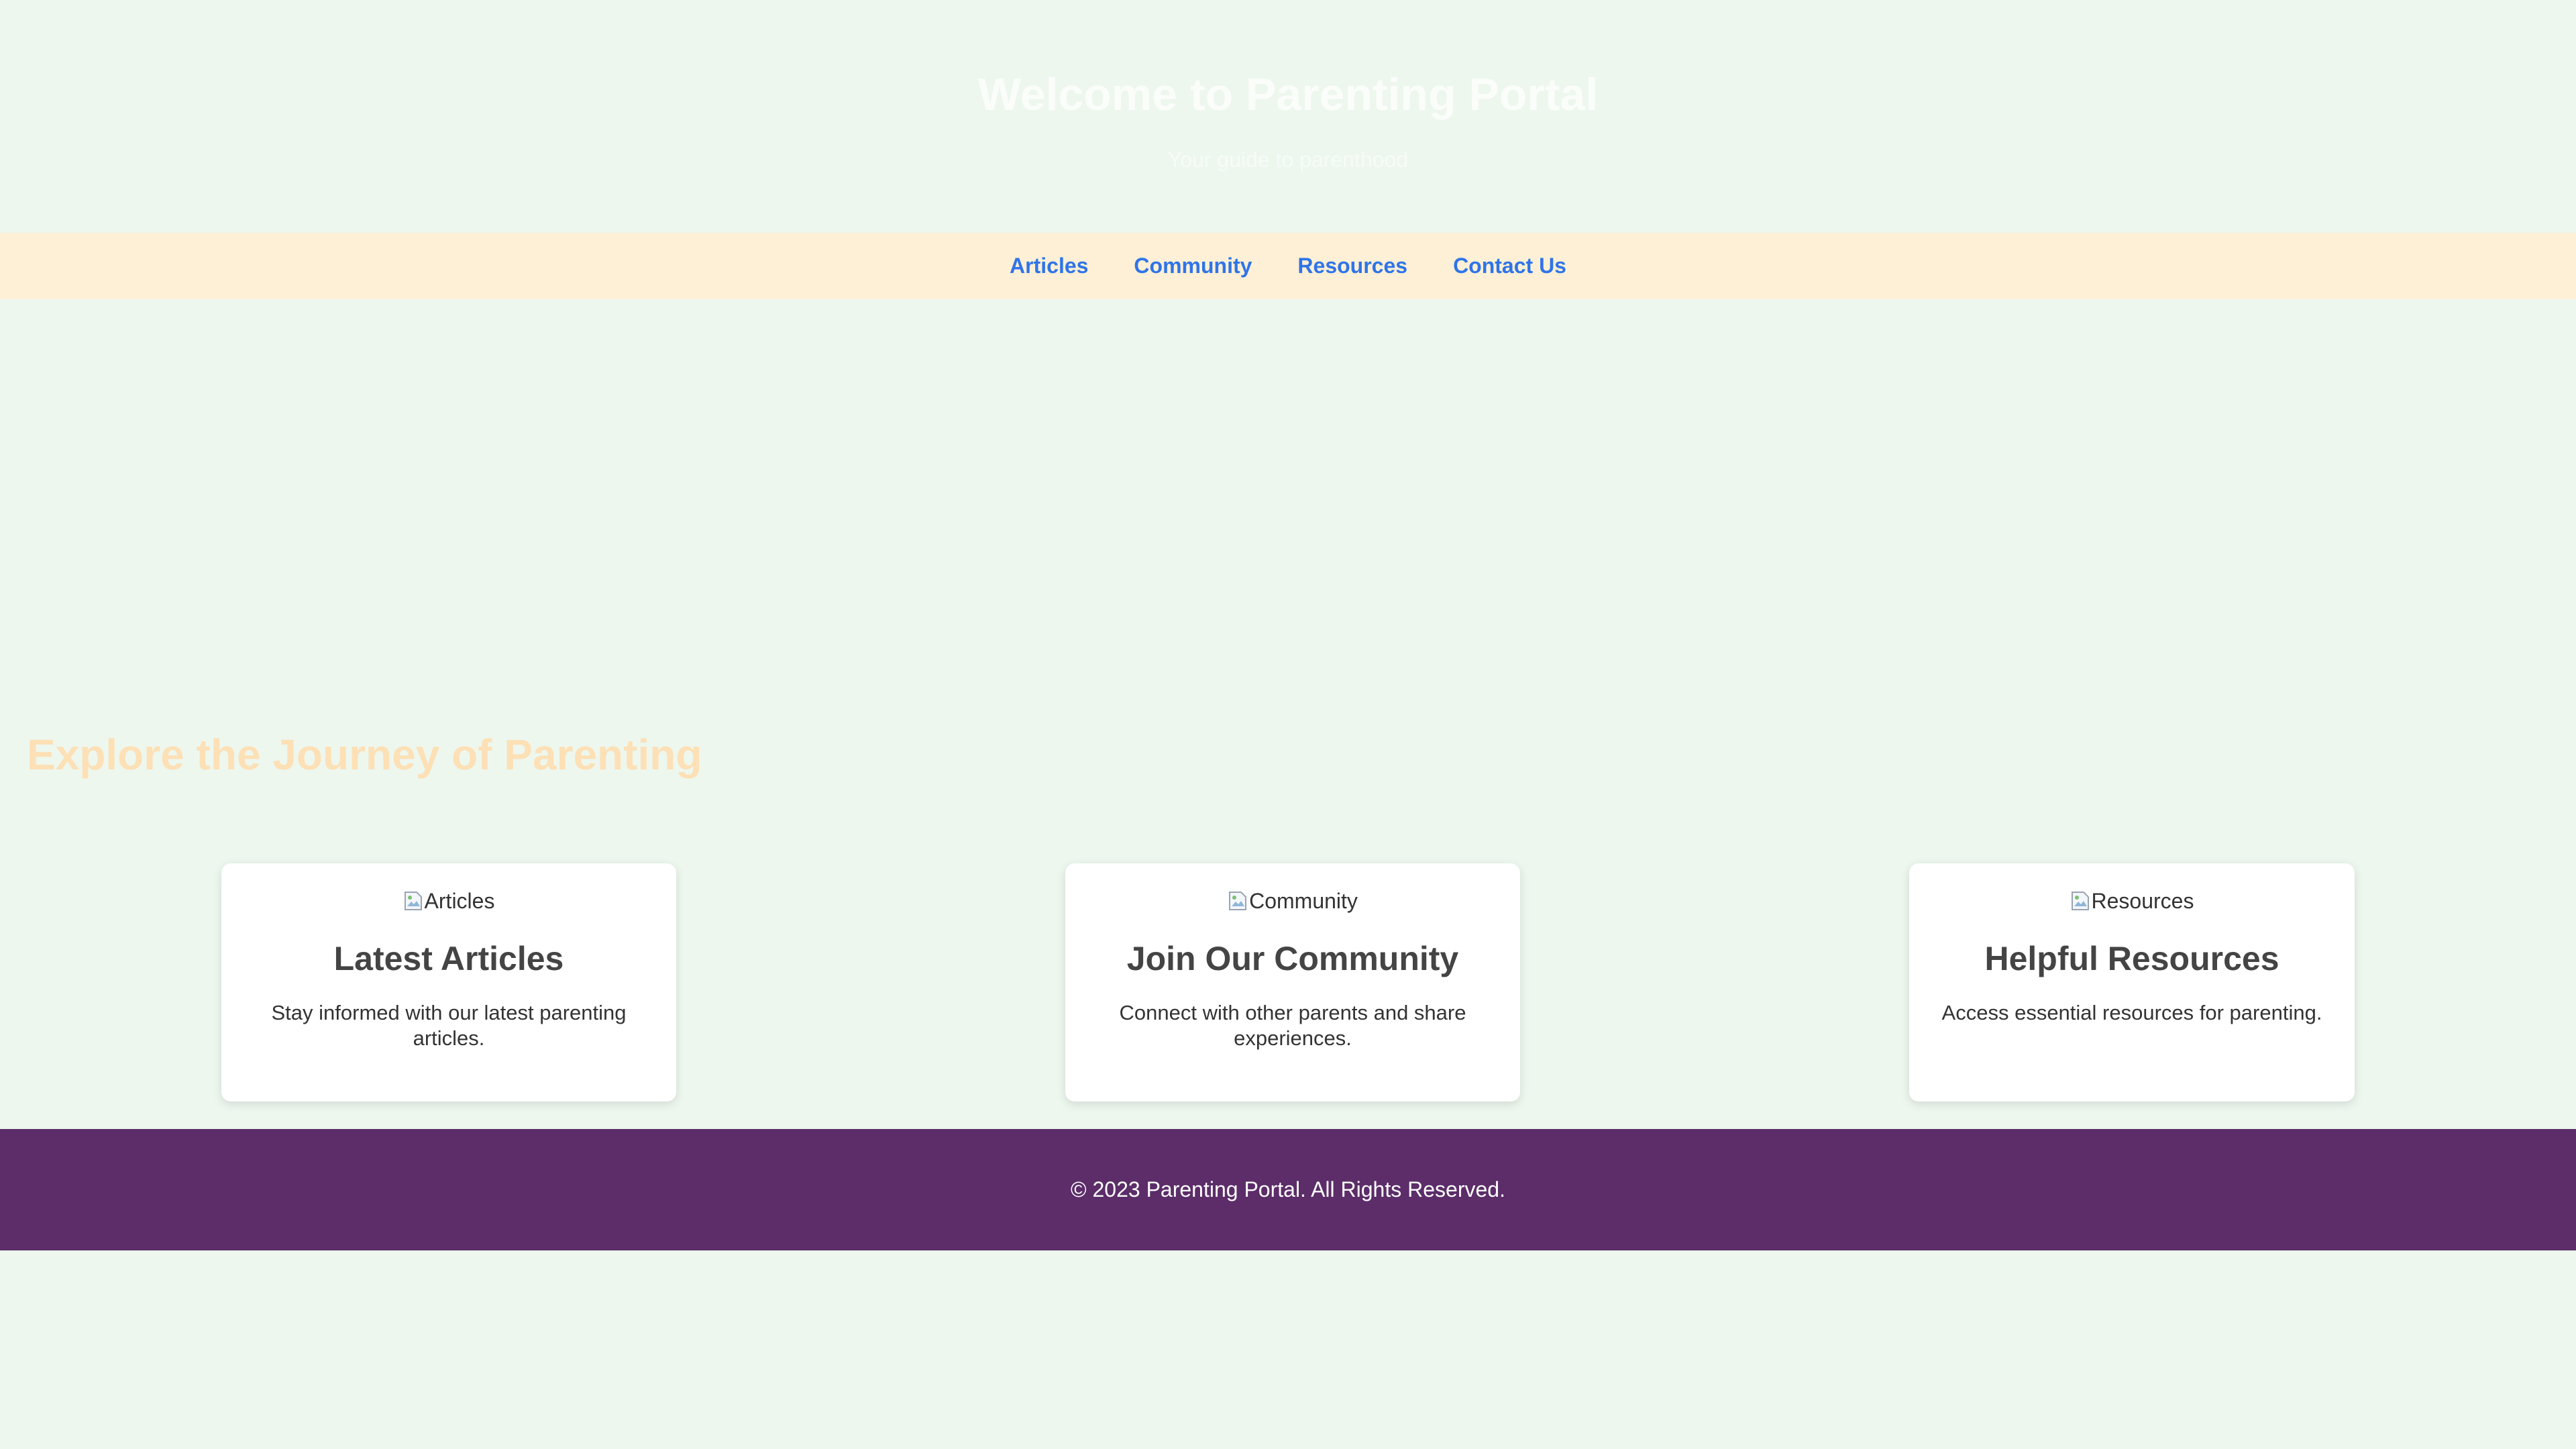 This screenshot has height=1449, width=2576. I want to click on card-title: Join Our Community, so click(1292, 958).